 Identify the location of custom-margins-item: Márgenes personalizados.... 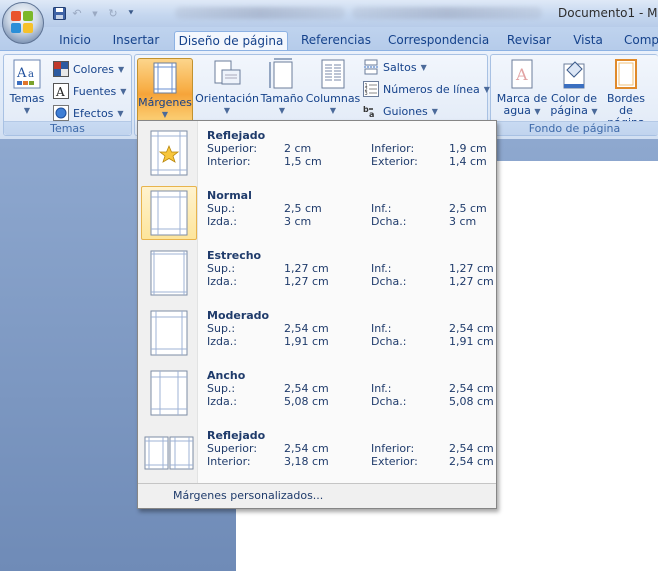
(317, 496).